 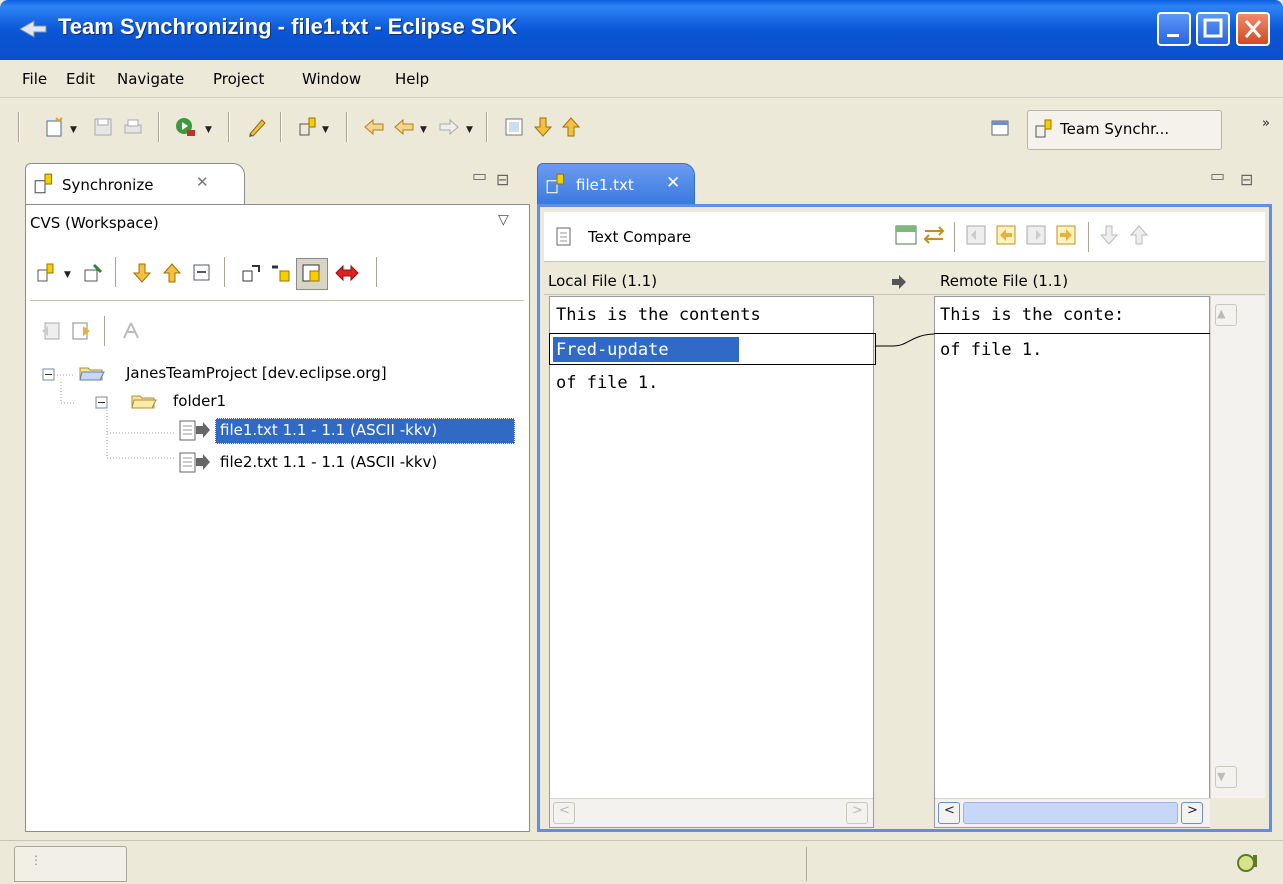 What do you see at coordinates (80, 79) in the screenshot?
I see `menu-edit: Edit` at bounding box center [80, 79].